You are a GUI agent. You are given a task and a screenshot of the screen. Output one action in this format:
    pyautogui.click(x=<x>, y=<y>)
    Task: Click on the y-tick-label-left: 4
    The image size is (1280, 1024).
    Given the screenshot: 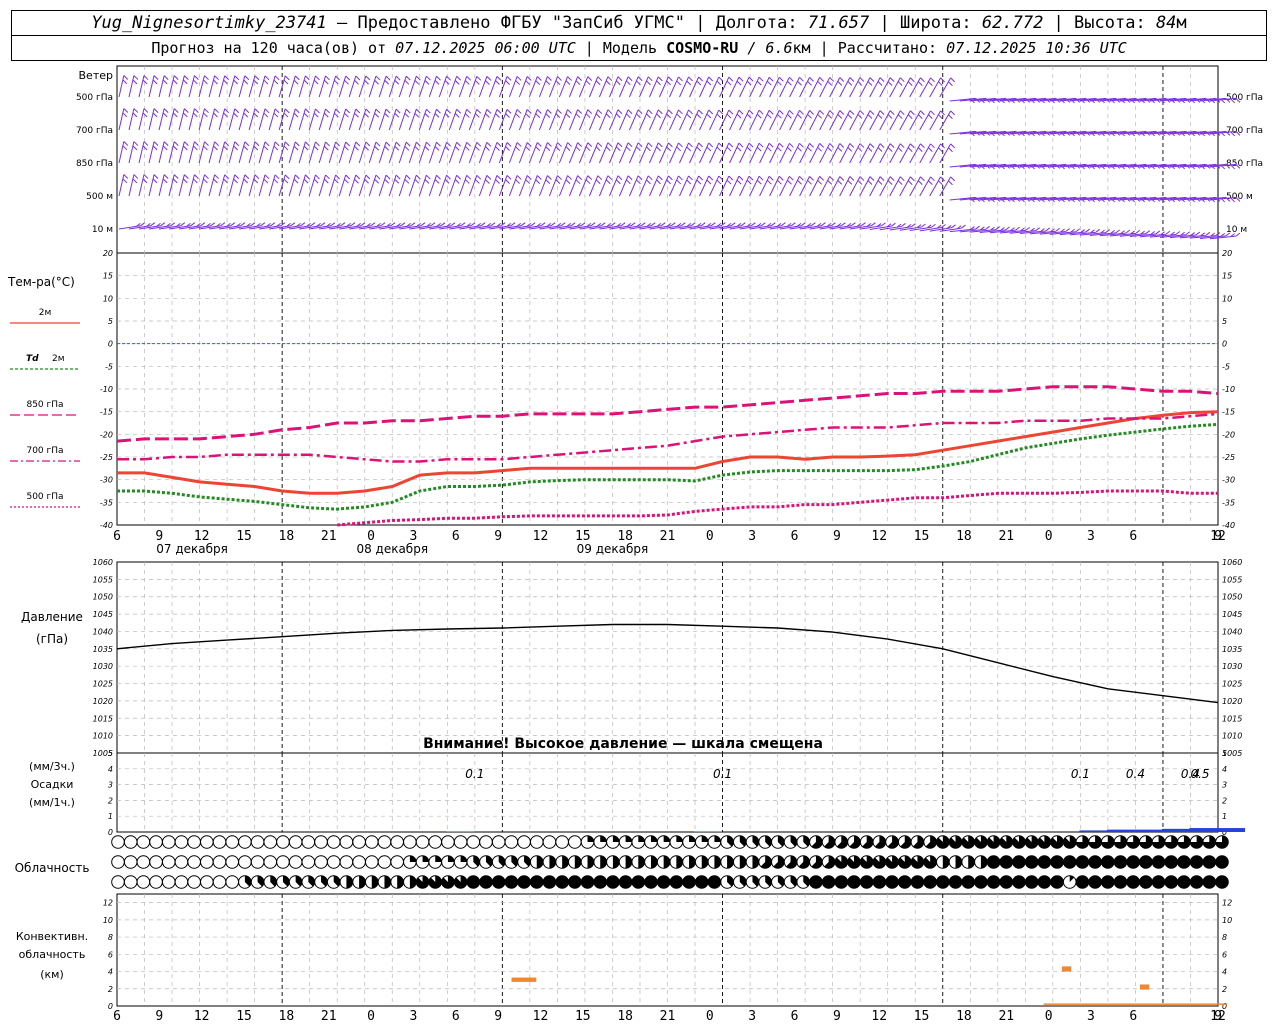 What is the action you would take?
    pyautogui.click(x=110, y=972)
    